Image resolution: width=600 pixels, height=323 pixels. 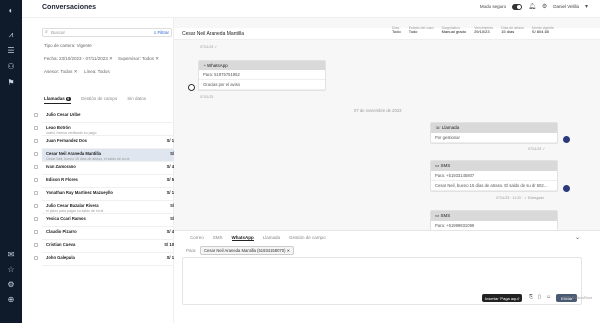 I want to click on meta-value: Manual grado, so click(x=454, y=31).